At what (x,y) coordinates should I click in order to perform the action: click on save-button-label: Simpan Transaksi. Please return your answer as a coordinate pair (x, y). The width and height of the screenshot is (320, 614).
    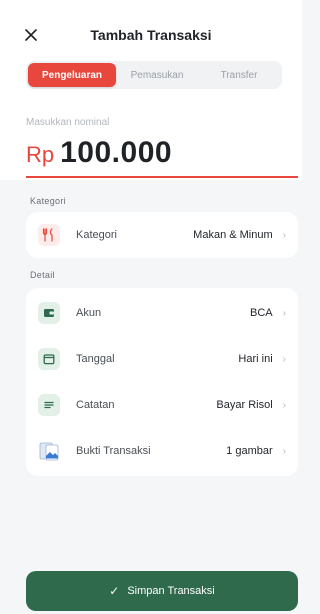
    Looking at the image, I should click on (171, 591).